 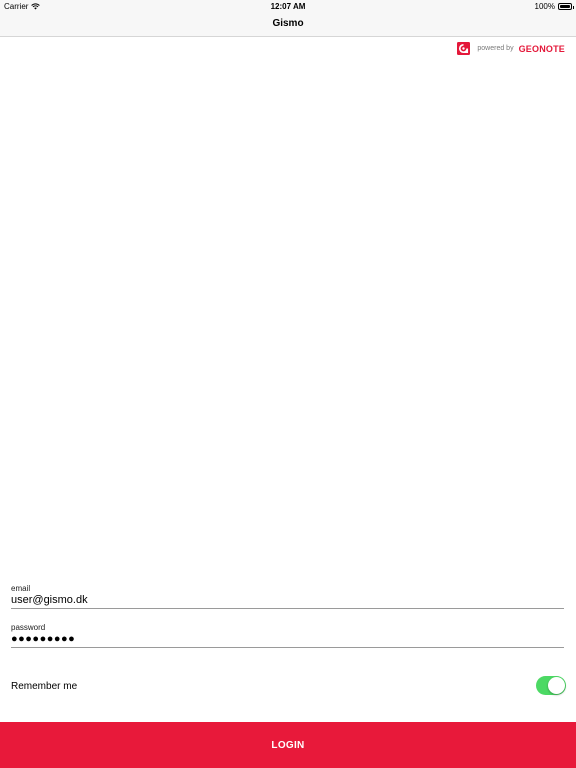 What do you see at coordinates (541, 48) in the screenshot?
I see `brand-name: GEONOTE` at bounding box center [541, 48].